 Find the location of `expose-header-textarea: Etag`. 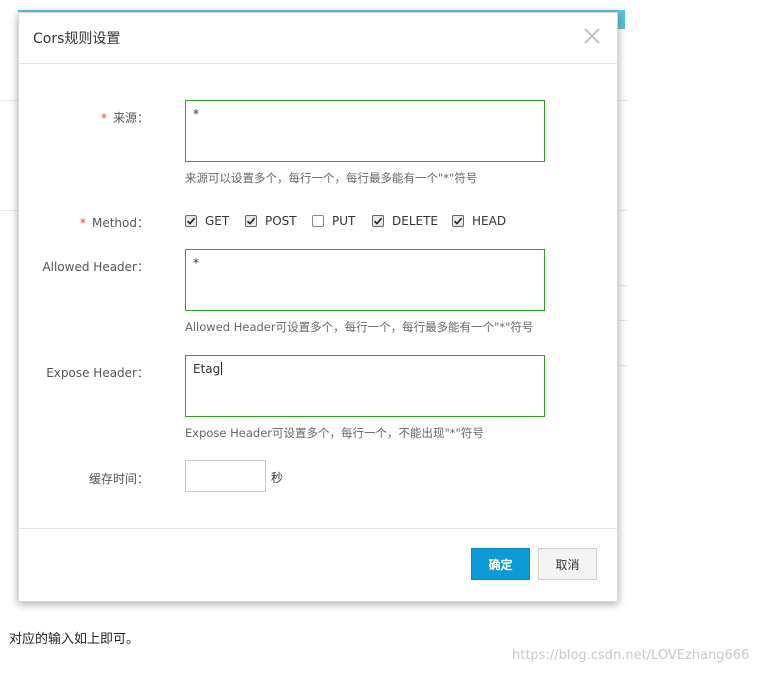

expose-header-textarea: Etag is located at coordinates (365, 386).